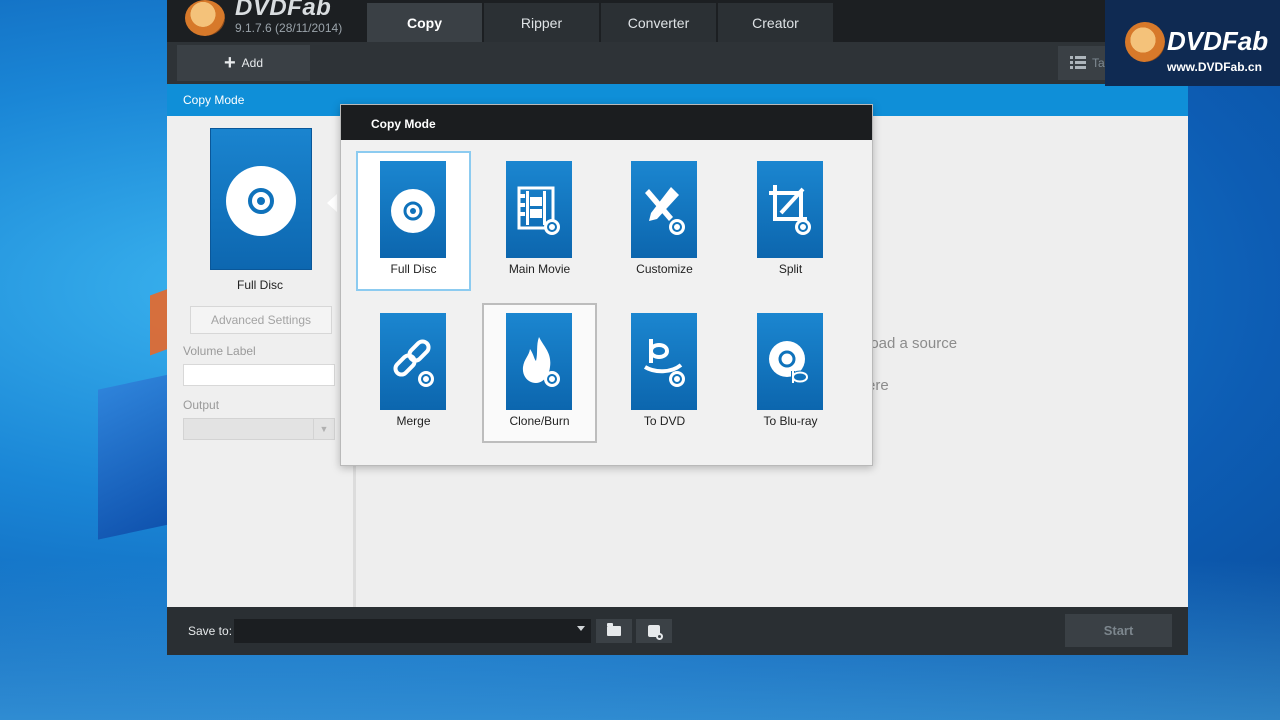 Image resolution: width=1280 pixels, height=720 pixels. I want to click on volume-label-caption: Volume Label, so click(219, 351).